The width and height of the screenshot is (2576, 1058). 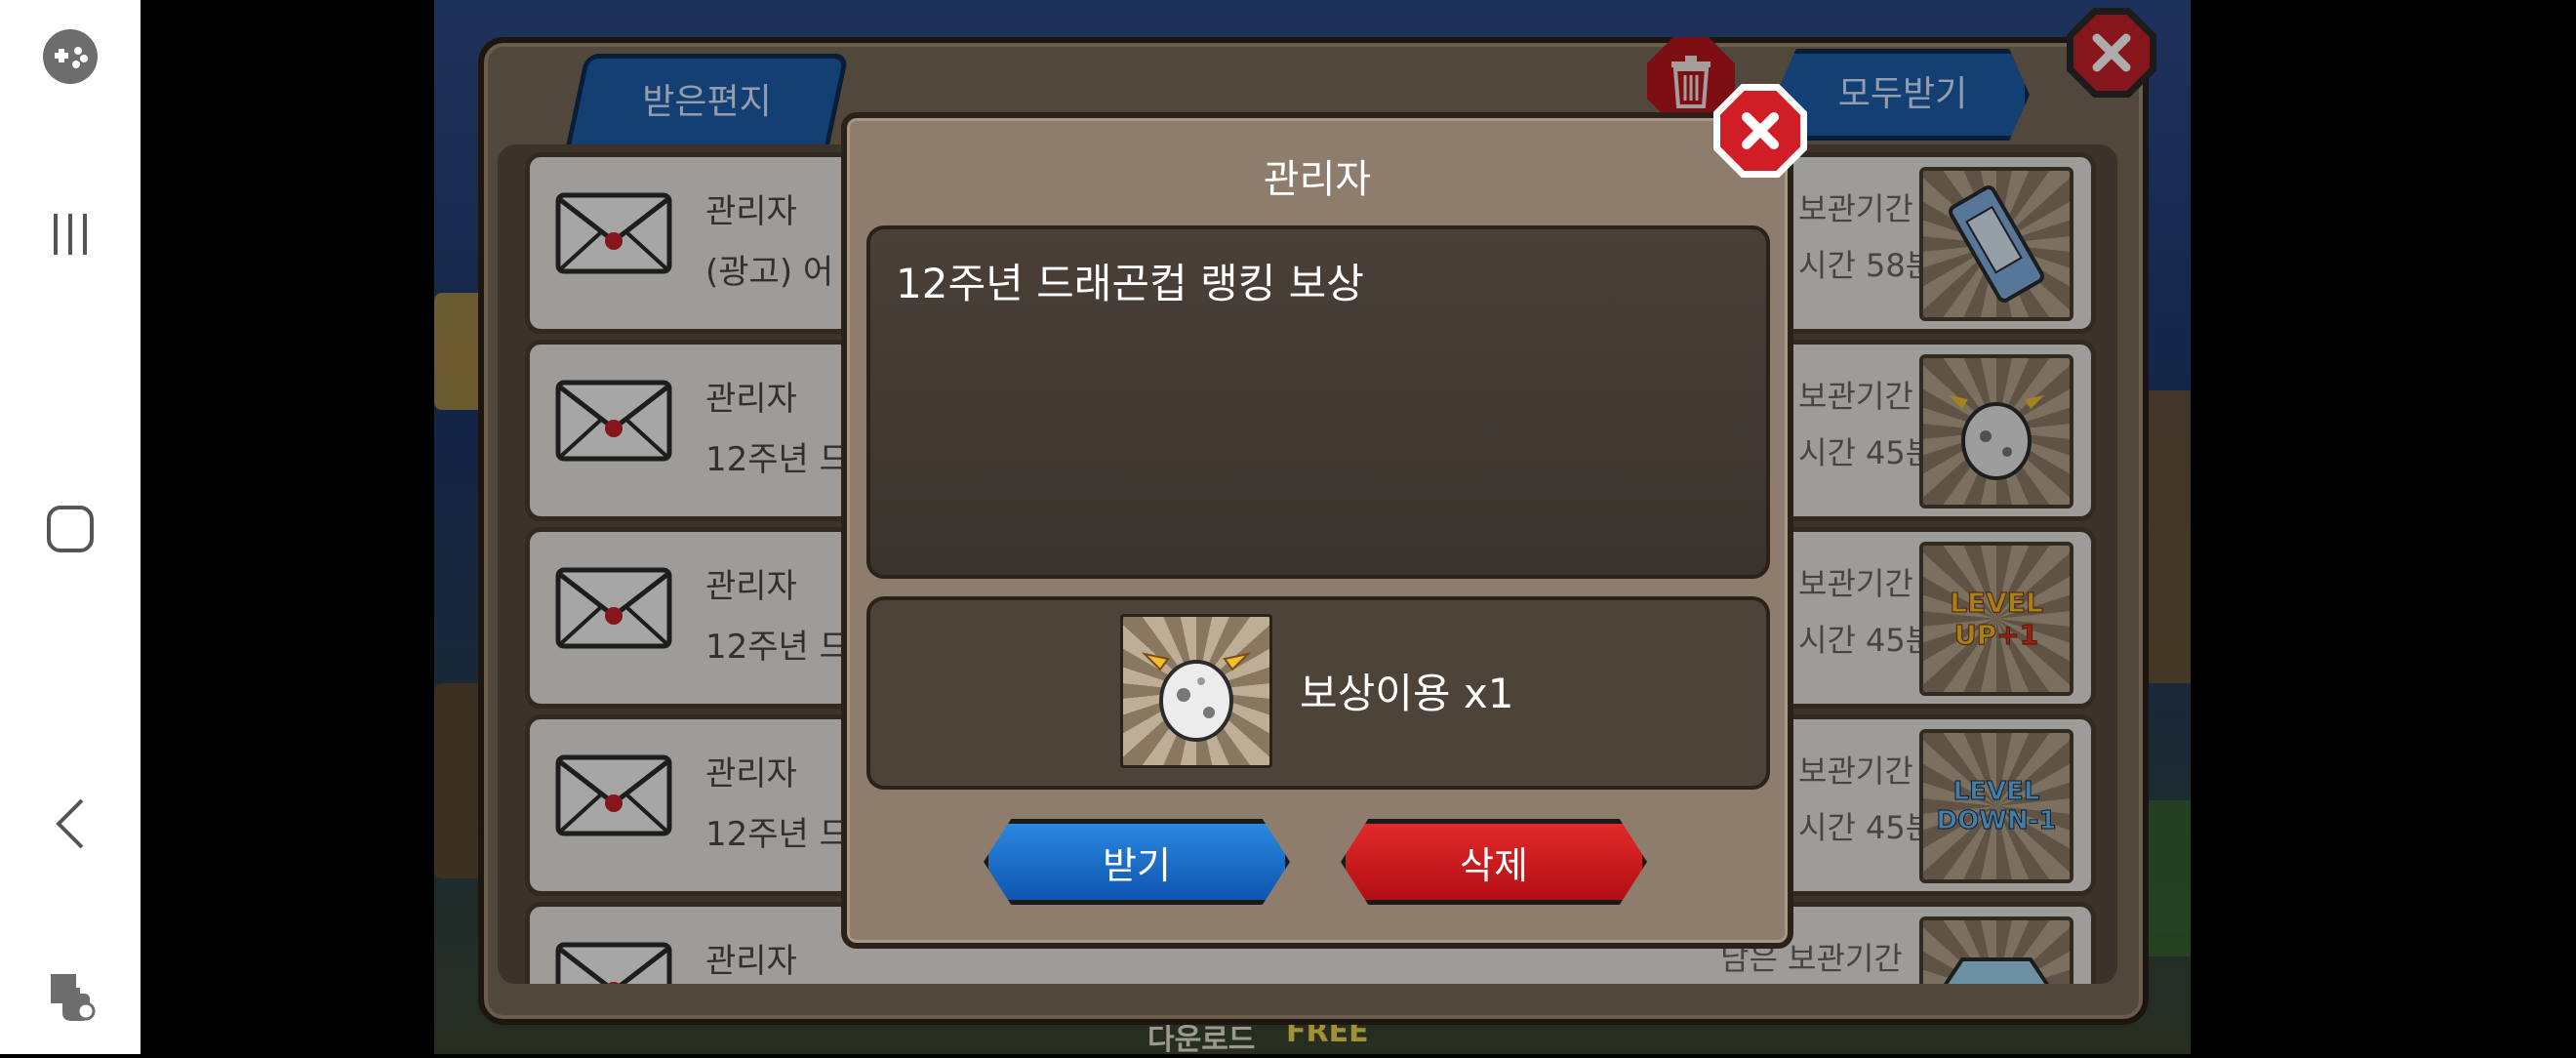 What do you see at coordinates (70, 824) in the screenshot?
I see `back-icon` at bounding box center [70, 824].